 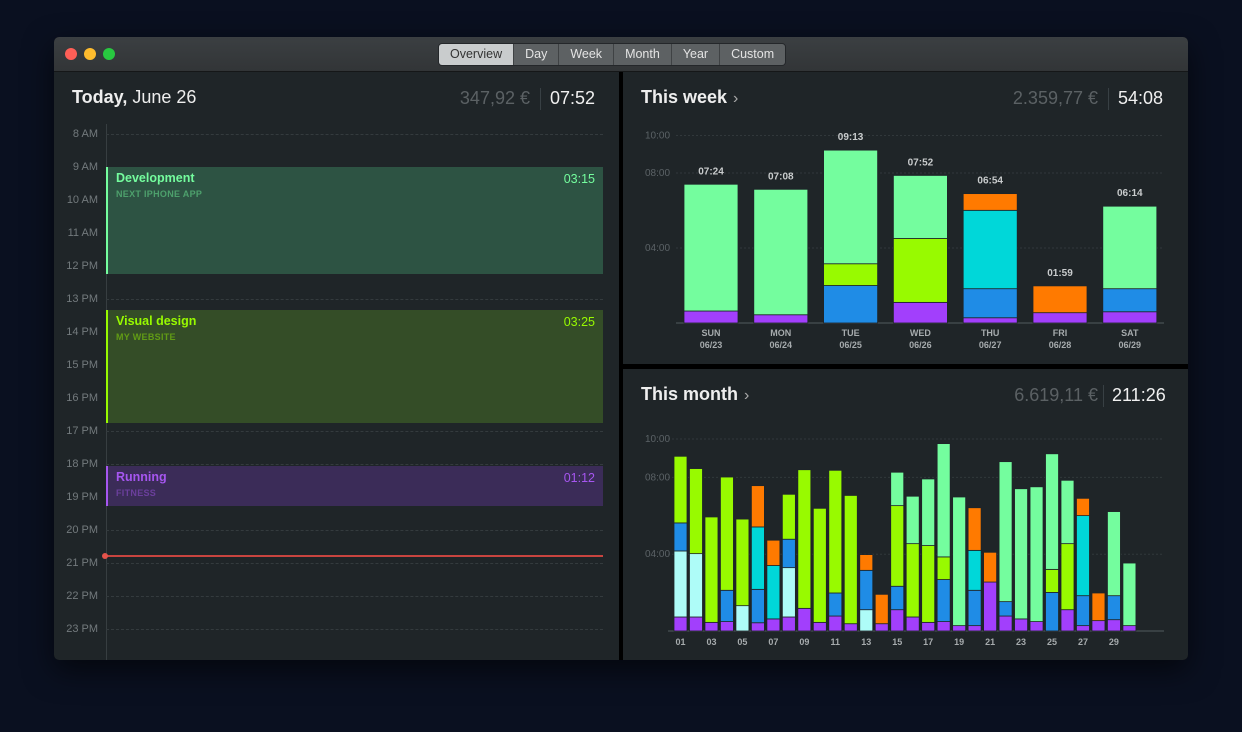 What do you see at coordinates (90, 54) in the screenshot?
I see `minimize-window-button` at bounding box center [90, 54].